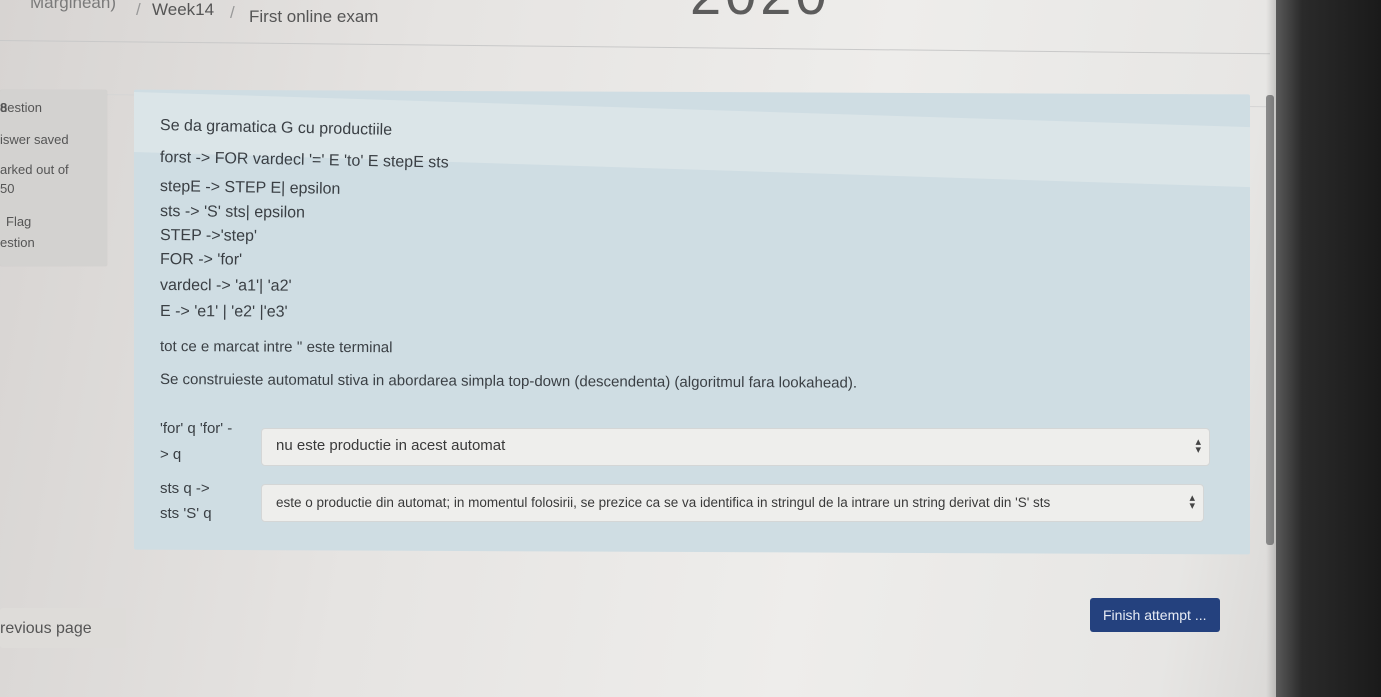  What do you see at coordinates (18, 221) in the screenshot?
I see `flag-question-button: Flag` at bounding box center [18, 221].